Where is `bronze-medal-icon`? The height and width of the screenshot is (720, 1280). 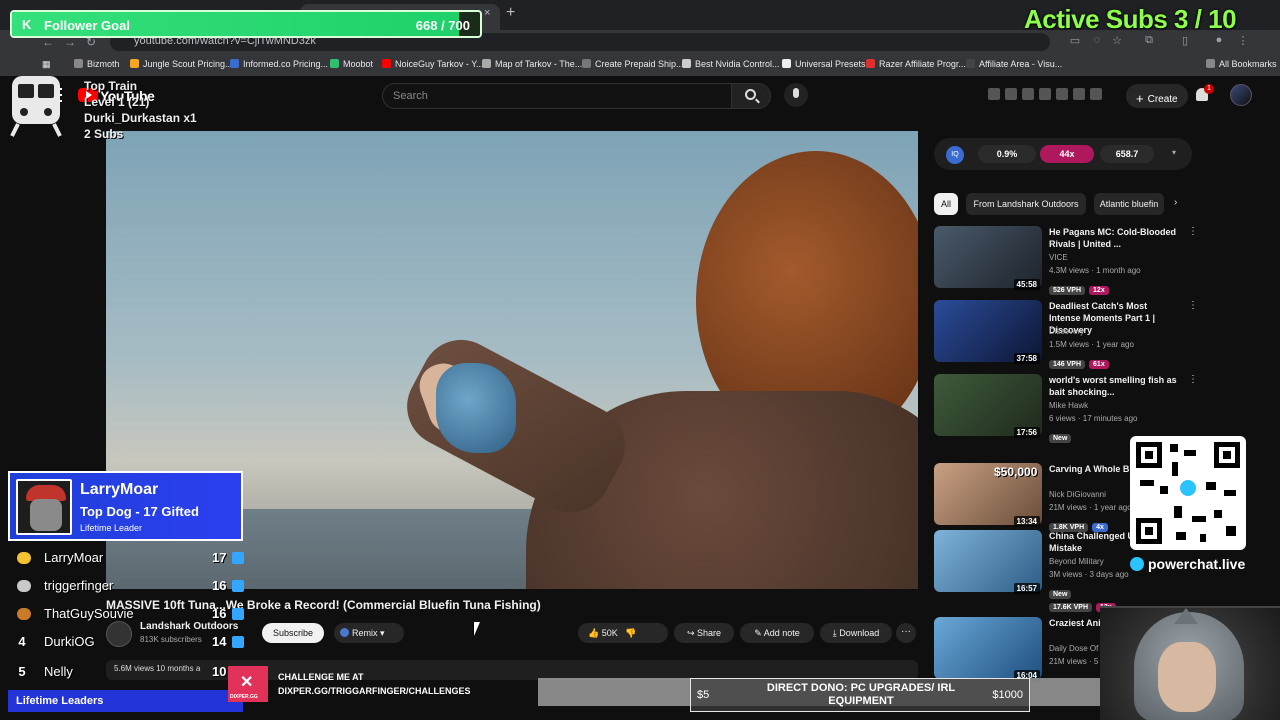
bronze-medal-icon is located at coordinates (24, 614).